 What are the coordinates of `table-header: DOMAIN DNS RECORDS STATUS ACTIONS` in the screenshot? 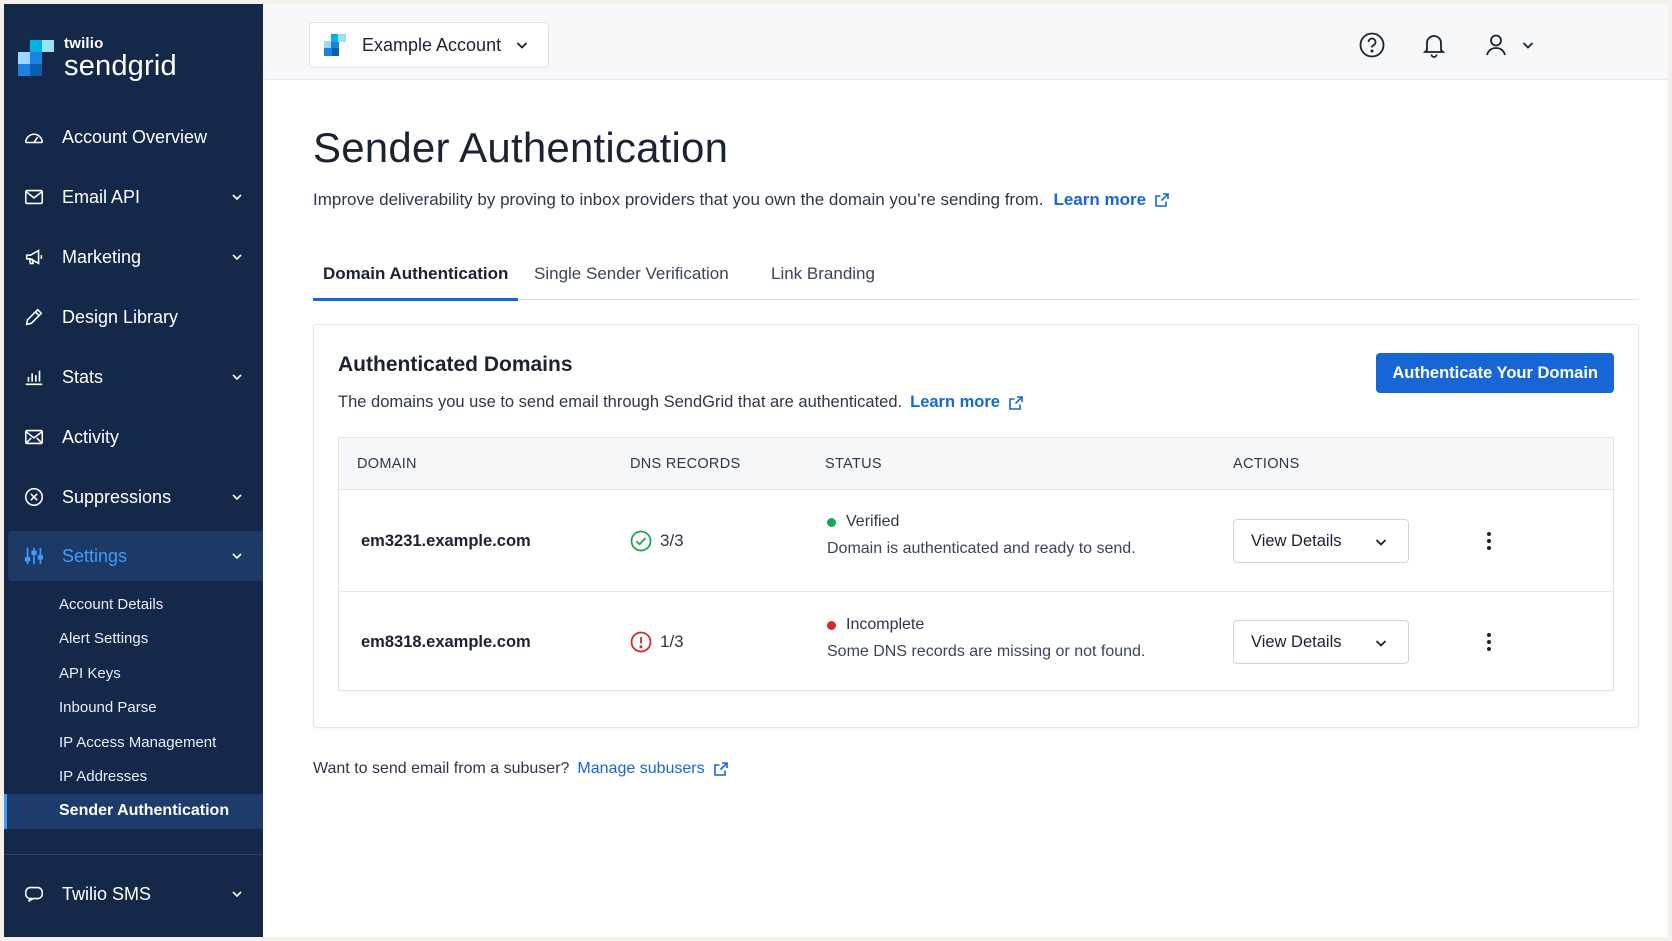 It's located at (976, 464).